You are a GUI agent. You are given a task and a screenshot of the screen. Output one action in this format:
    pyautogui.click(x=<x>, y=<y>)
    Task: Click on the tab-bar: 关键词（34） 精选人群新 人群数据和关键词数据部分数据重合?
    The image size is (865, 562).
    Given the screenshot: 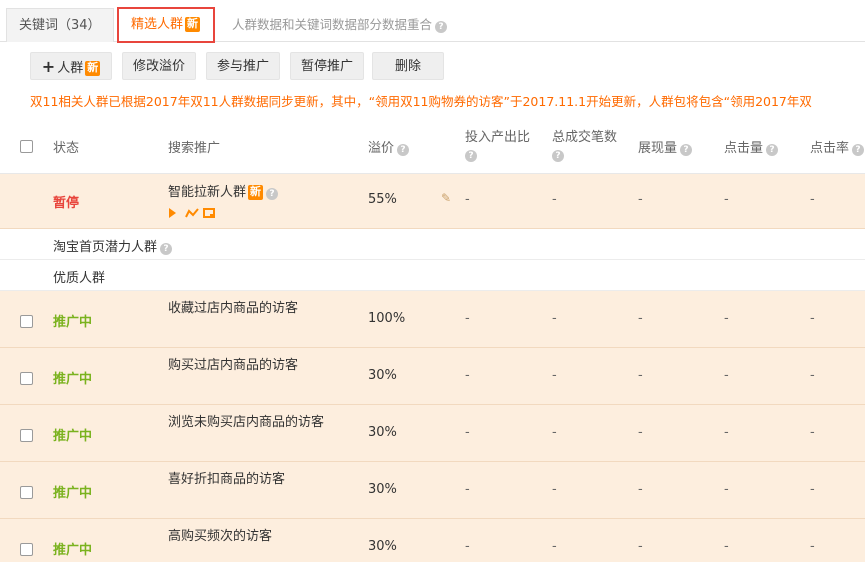 What is the action you would take?
    pyautogui.click(x=432, y=21)
    